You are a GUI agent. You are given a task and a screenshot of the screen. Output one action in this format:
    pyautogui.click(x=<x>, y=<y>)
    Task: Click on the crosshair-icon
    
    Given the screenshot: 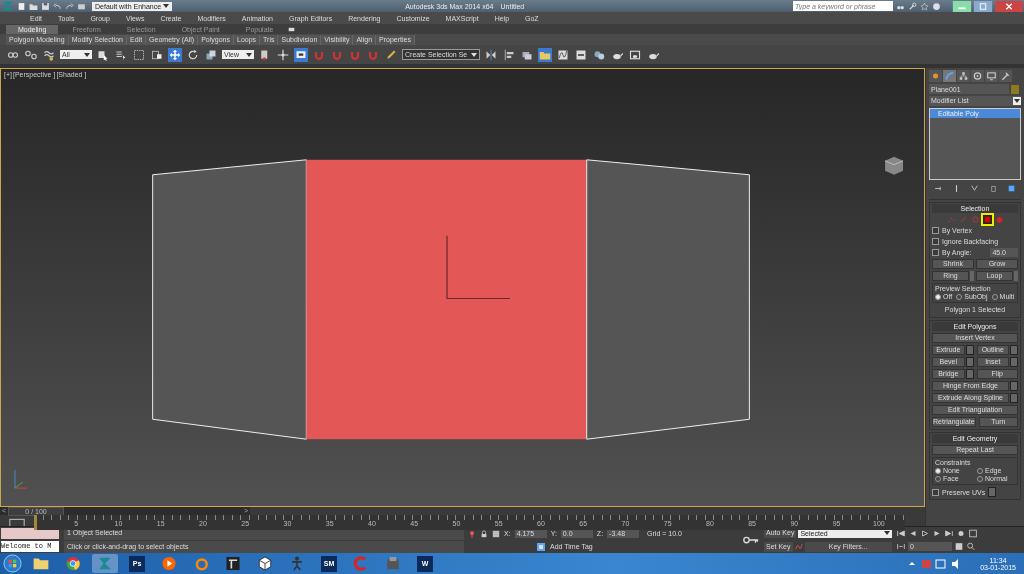 What is the action you would take?
    pyautogui.click(x=283, y=54)
    